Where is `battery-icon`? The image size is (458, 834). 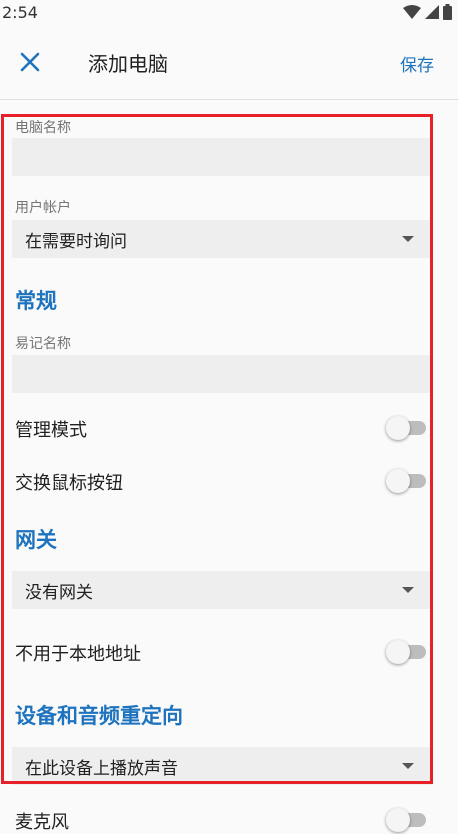
battery-icon is located at coordinates (447, 12).